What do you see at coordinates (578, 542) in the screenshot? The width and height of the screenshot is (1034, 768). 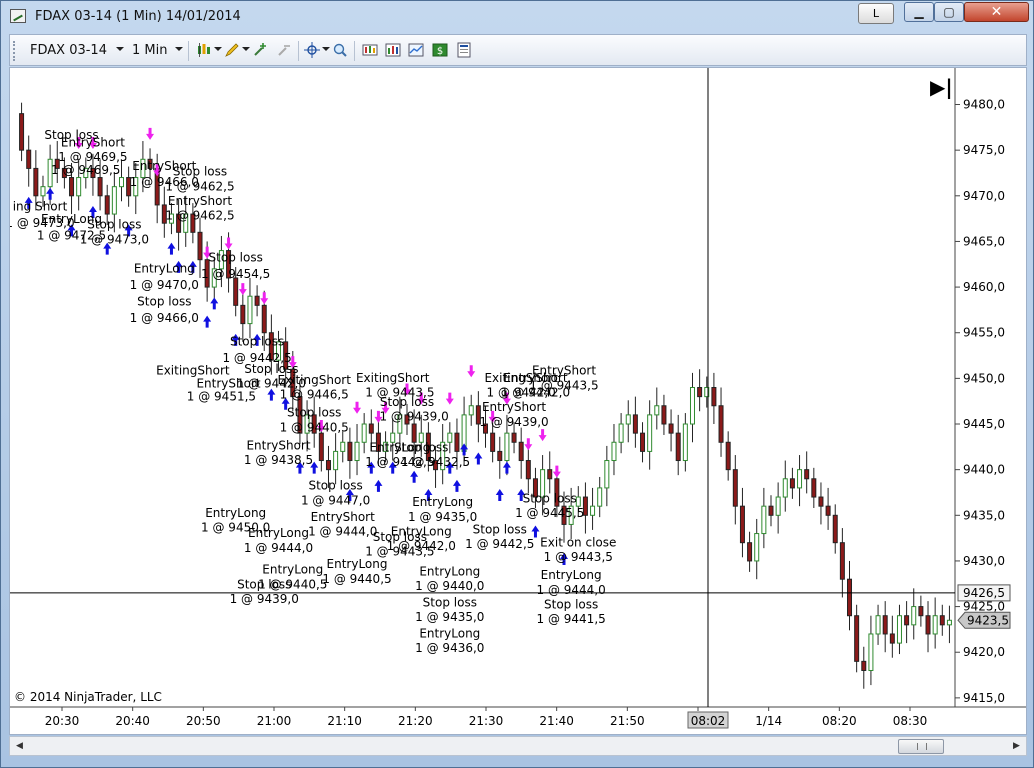 I see `trade-annotation: Exit on close` at bounding box center [578, 542].